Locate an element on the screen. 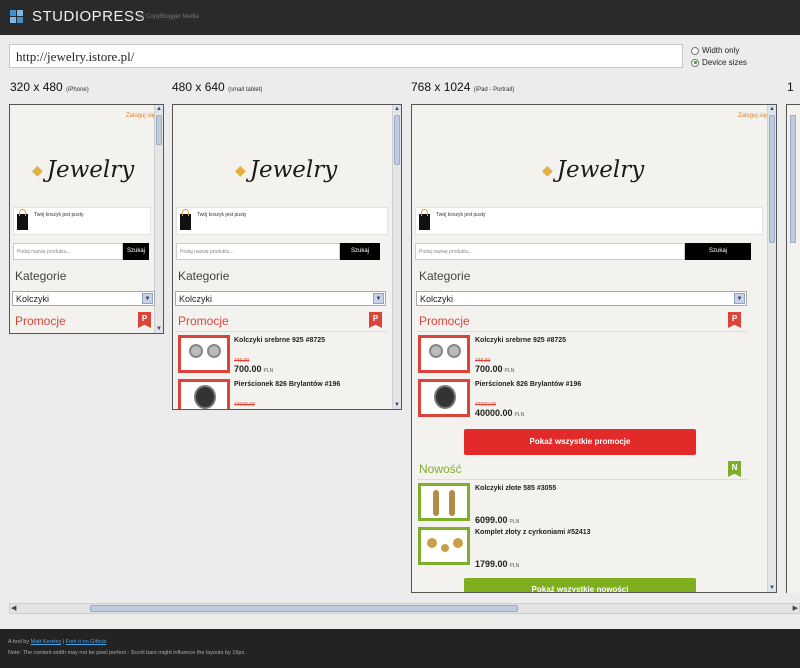 This screenshot has width=800, height=668. diamond-icon: ◆ is located at coordinates (37, 169).